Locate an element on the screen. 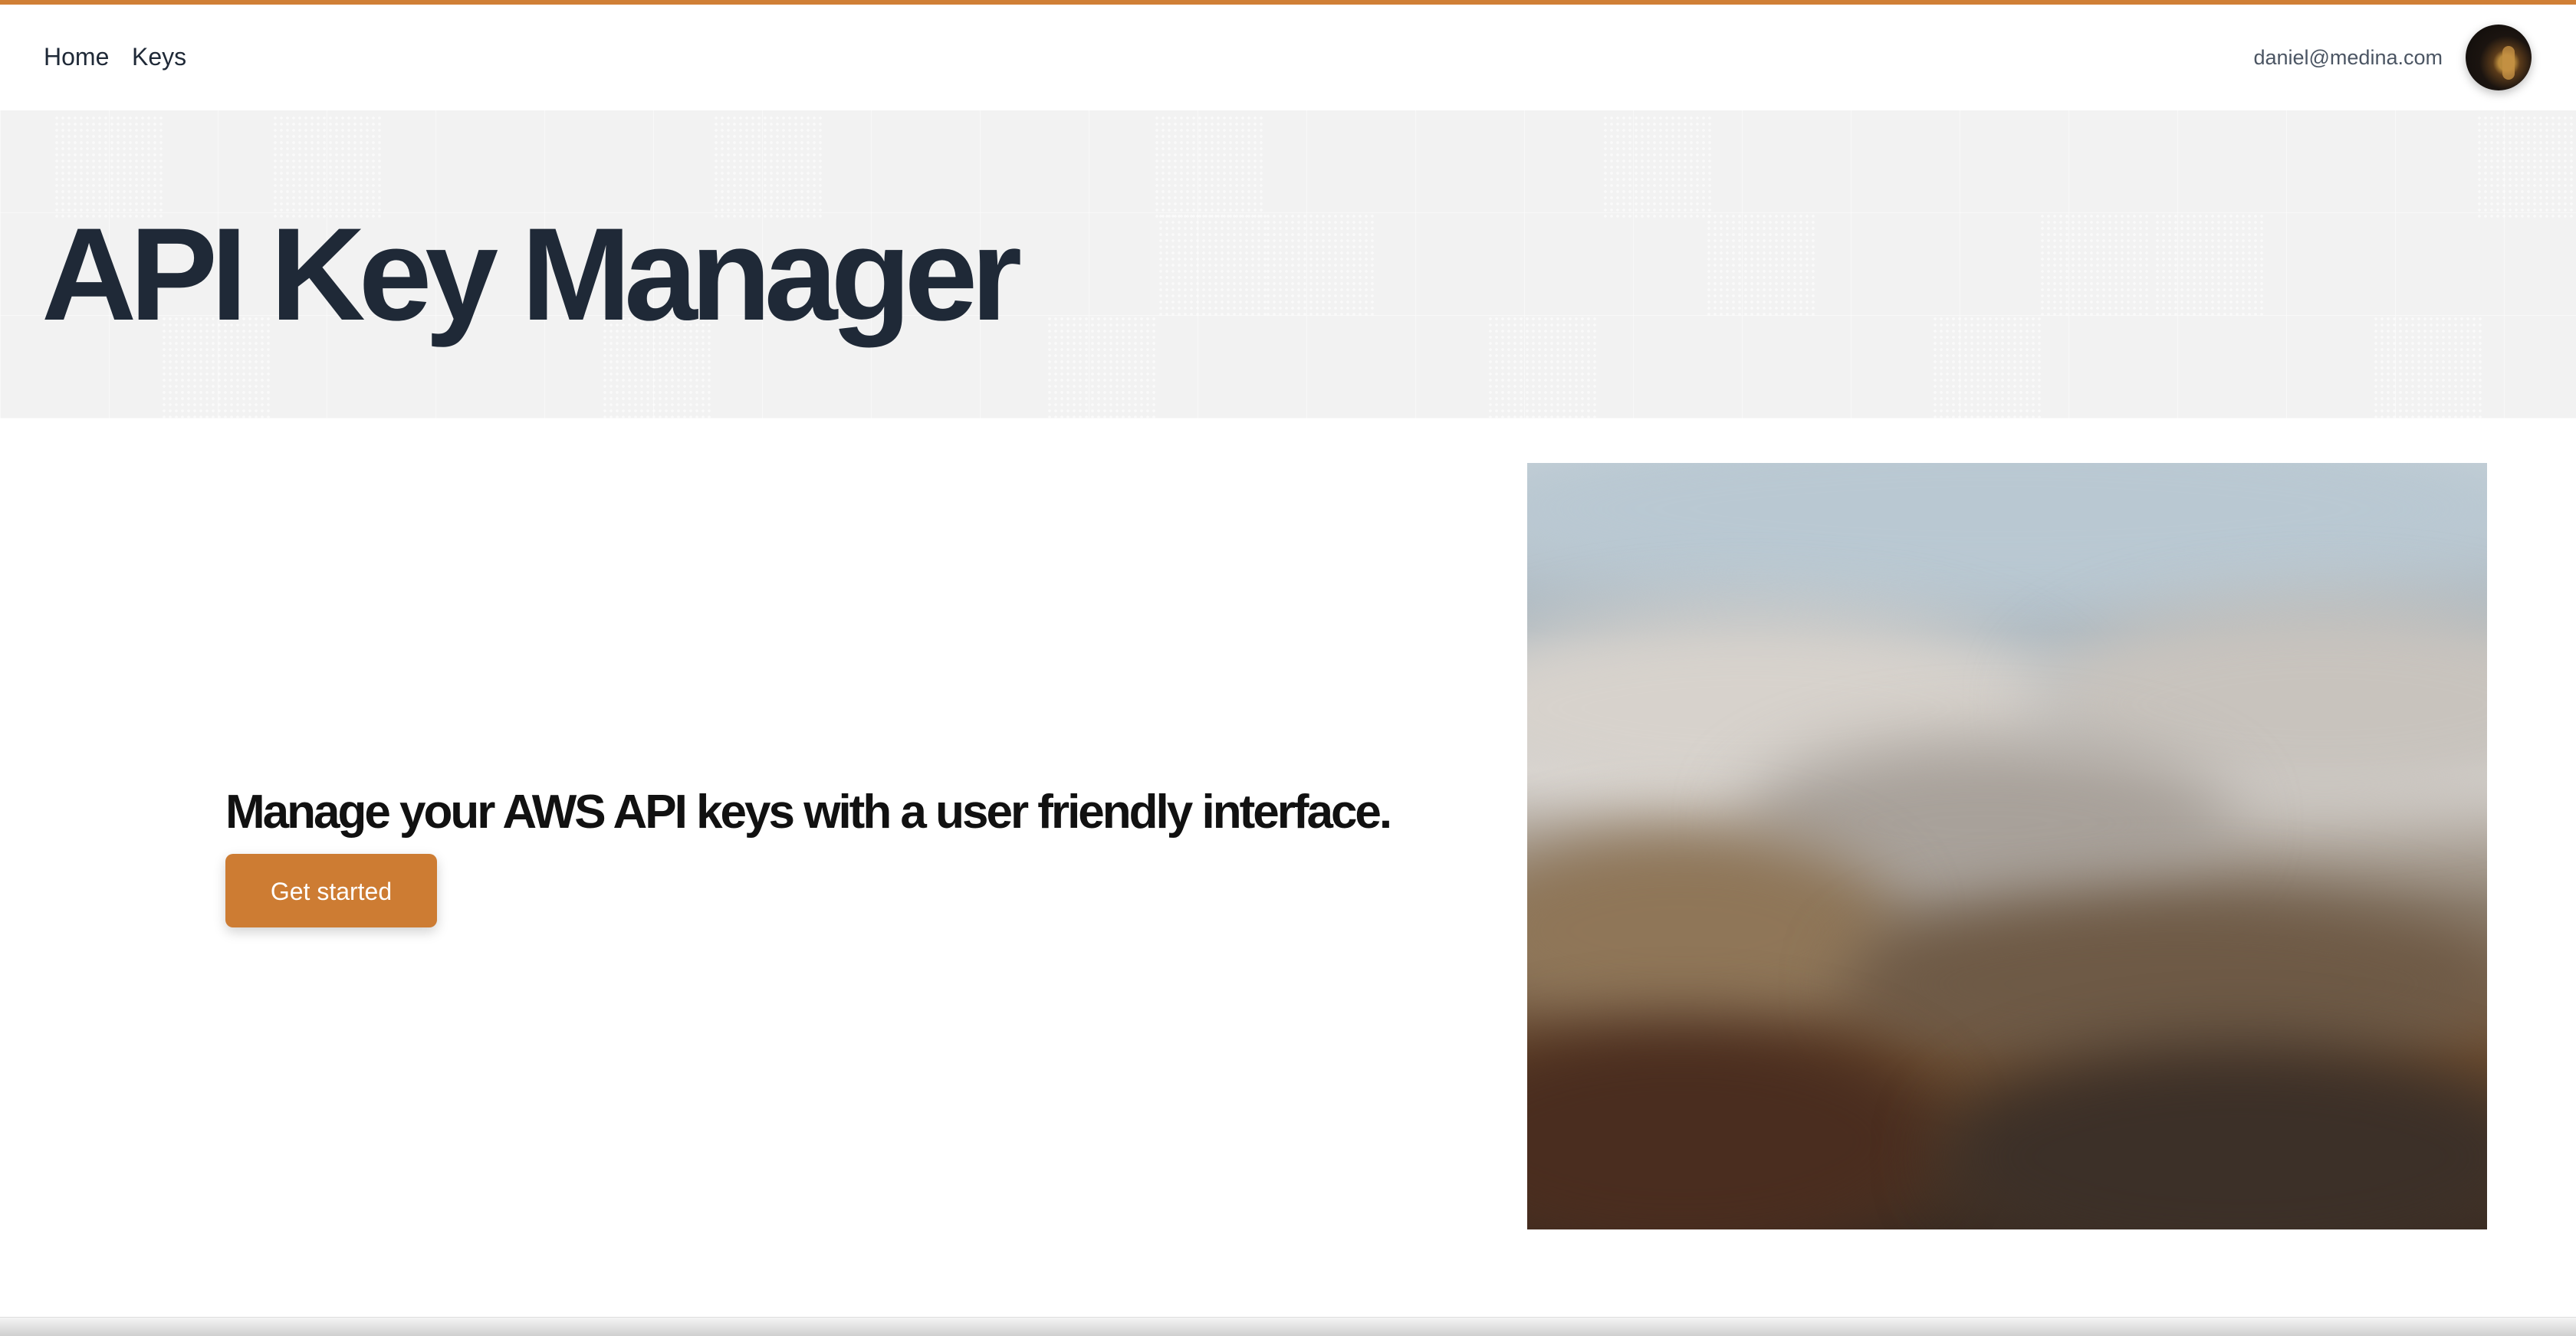  user-avatar is located at coordinates (2499, 58).